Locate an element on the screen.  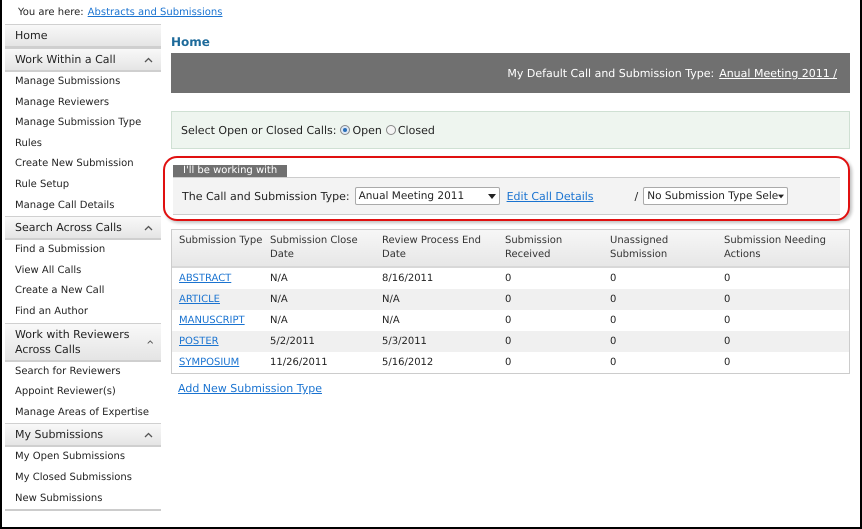
call-select: Anual Meeting 2011 is located at coordinates (427, 196).